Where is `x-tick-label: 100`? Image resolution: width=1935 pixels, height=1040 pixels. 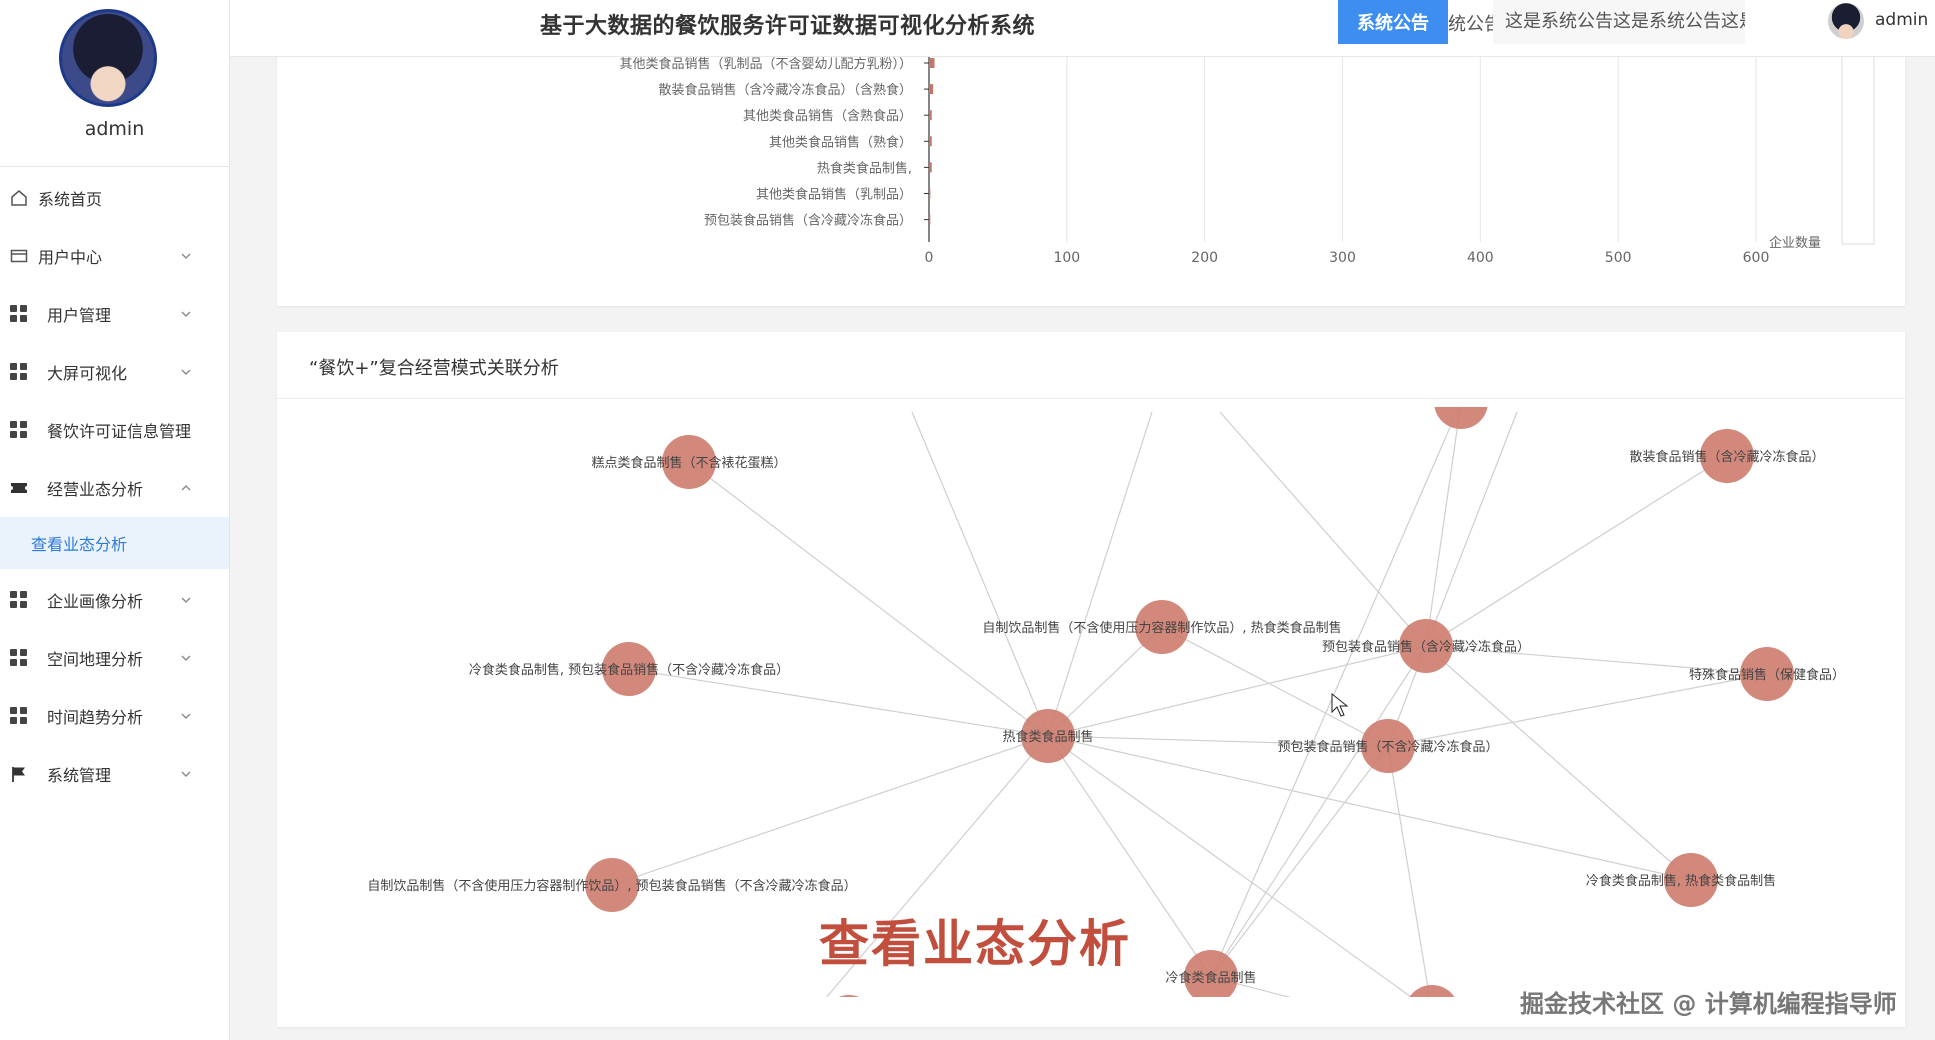 x-tick-label: 100 is located at coordinates (1066, 258).